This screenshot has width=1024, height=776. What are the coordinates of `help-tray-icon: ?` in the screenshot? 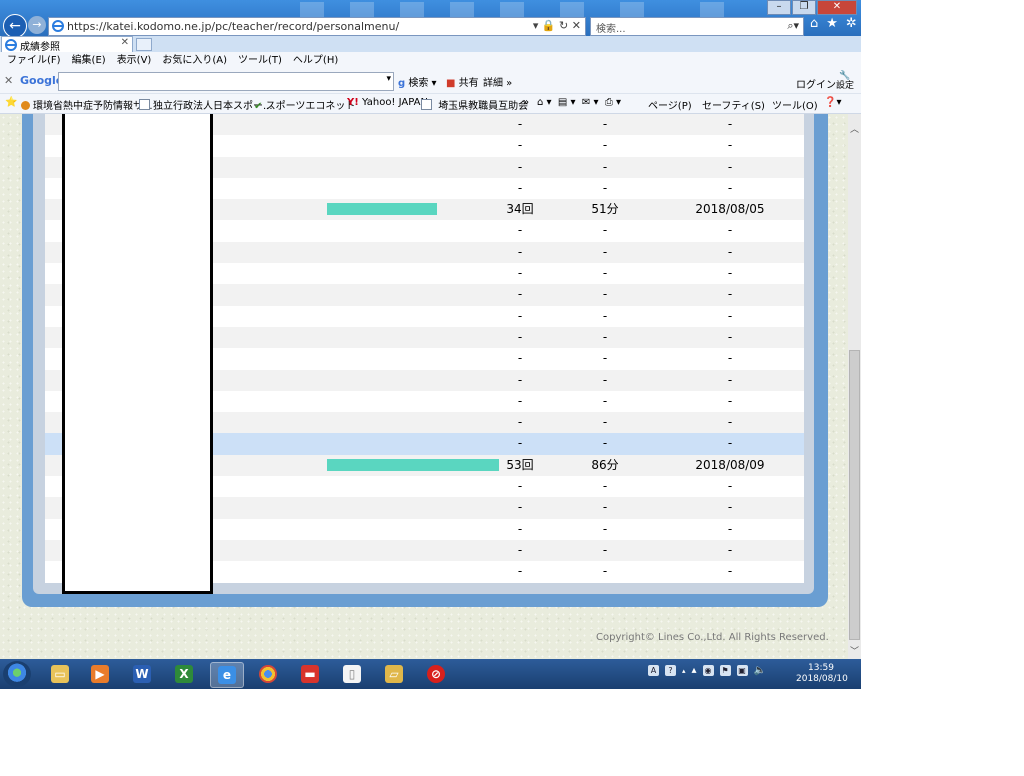 It's located at (670, 670).